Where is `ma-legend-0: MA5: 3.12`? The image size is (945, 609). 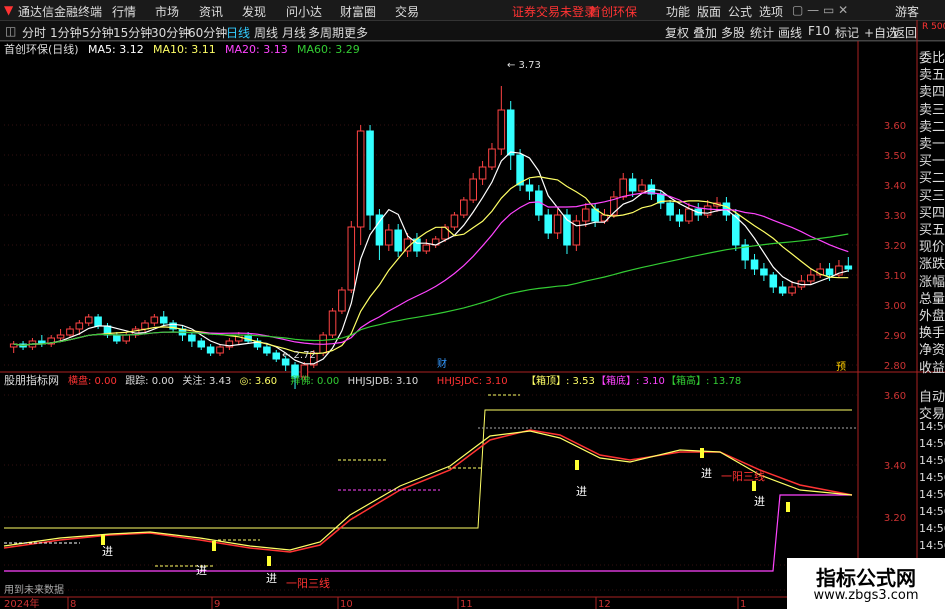 ma-legend-0: MA5: 3.12 is located at coordinates (116, 49).